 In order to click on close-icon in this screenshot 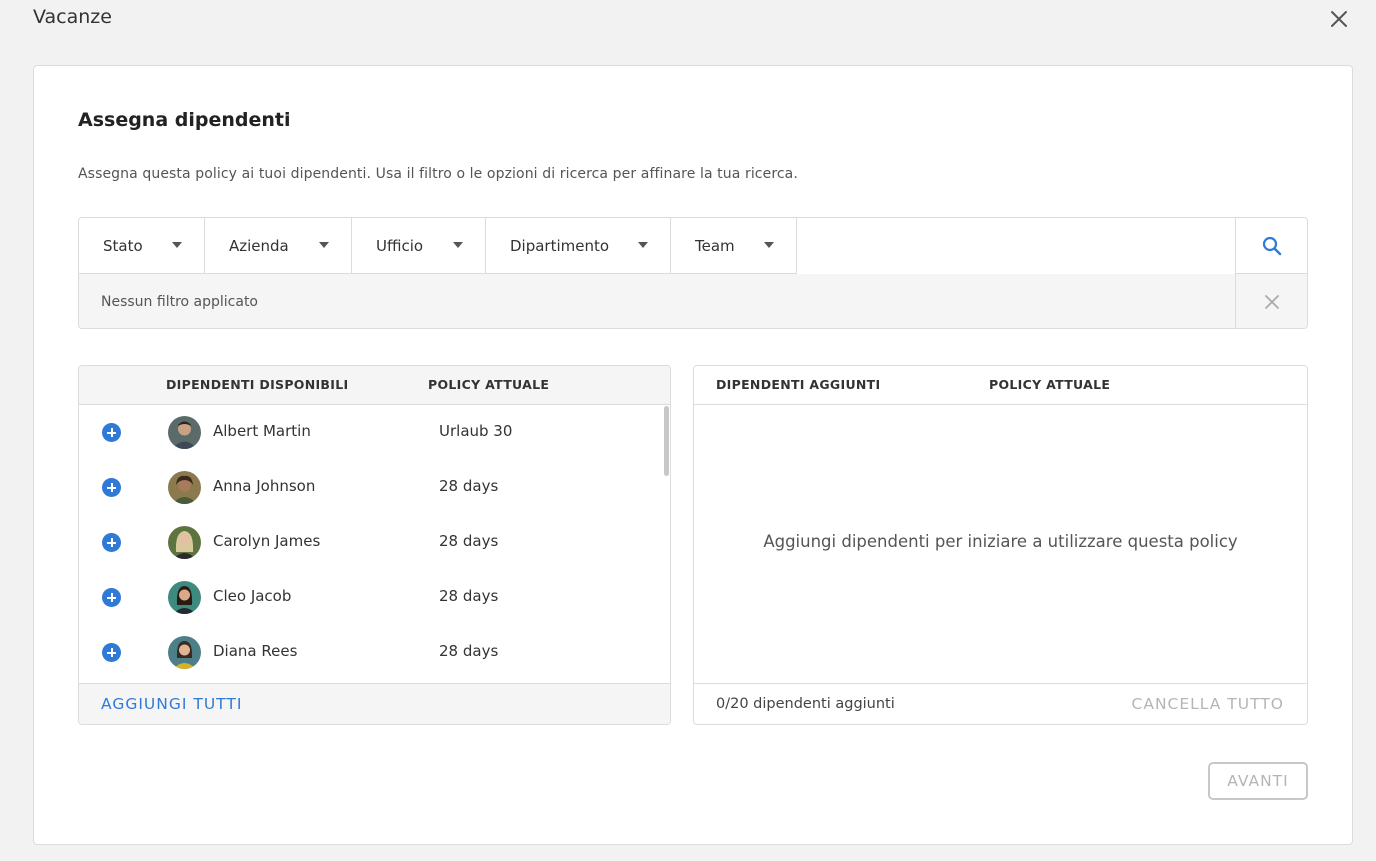, I will do `click(1339, 19)`.